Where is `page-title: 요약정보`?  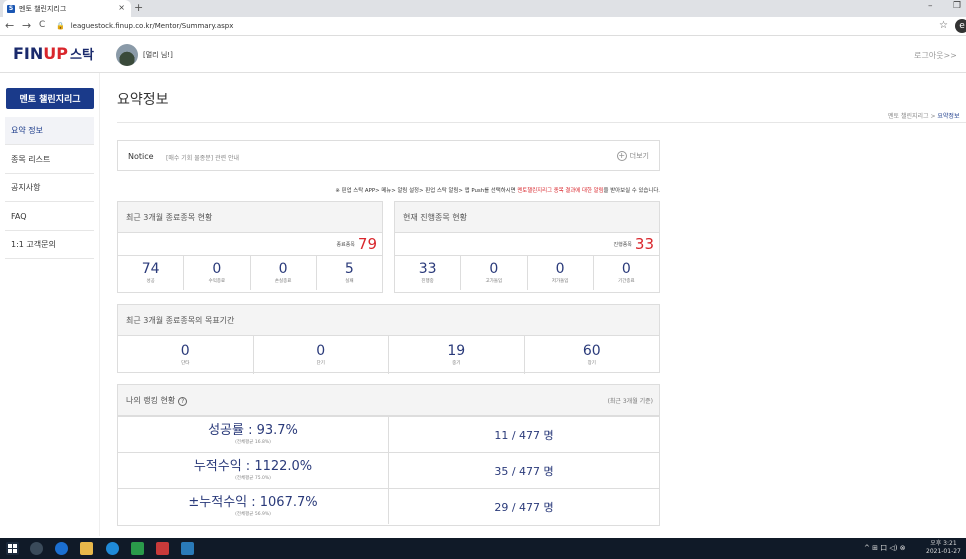 page-title: 요약정보 is located at coordinates (143, 100).